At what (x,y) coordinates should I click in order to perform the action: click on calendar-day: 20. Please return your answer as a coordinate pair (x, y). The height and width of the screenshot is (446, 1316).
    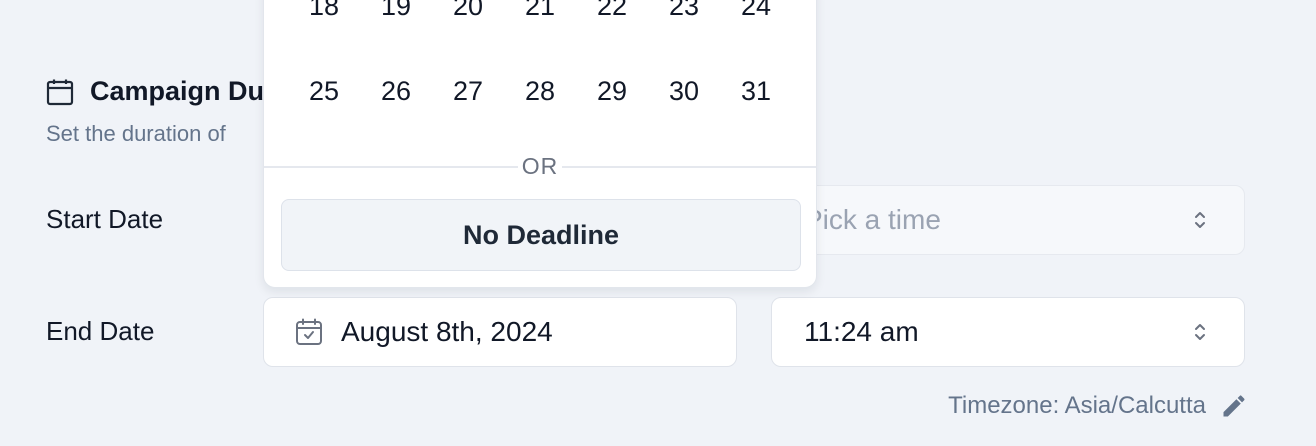
    Looking at the image, I should click on (468, 15).